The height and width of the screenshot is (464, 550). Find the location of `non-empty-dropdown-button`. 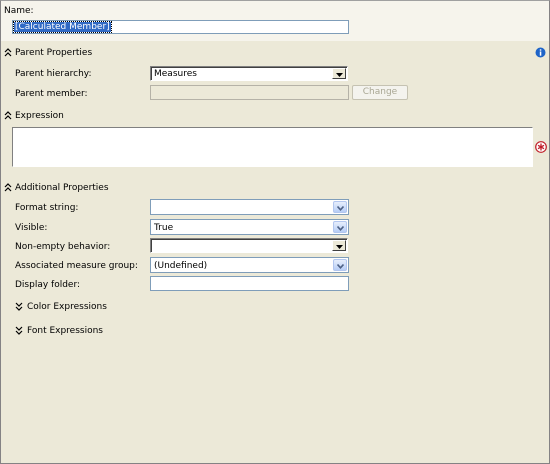

non-empty-dropdown-button is located at coordinates (339, 245).